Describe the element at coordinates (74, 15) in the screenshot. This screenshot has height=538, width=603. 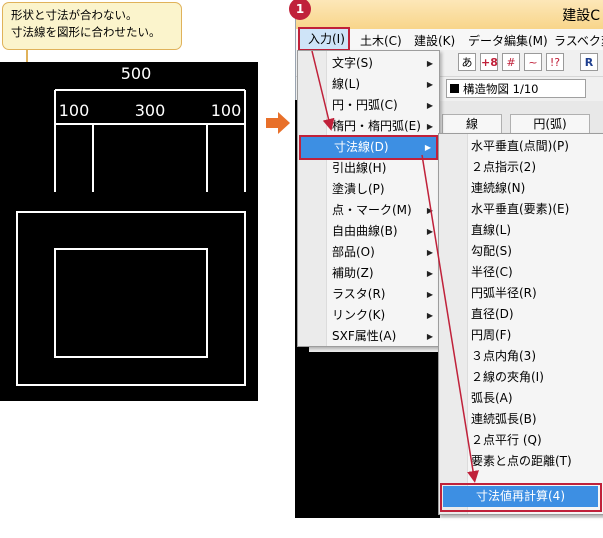
I see `callout-line-1: 形状と寸法が合わない。` at that location.